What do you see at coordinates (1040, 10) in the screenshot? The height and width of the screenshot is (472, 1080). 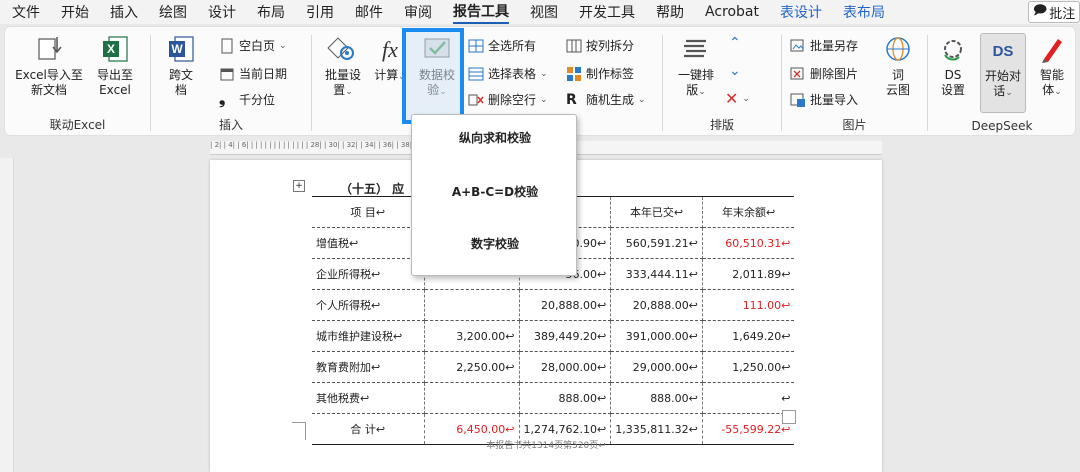 I see `comment-icon: 🗩` at bounding box center [1040, 10].